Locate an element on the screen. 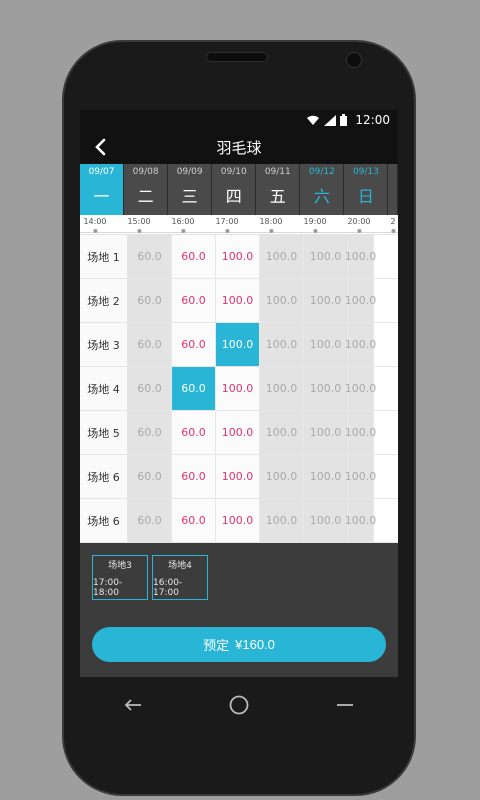 Image resolution: width=480 pixels, height=800 pixels. court-row: 场地 4 60.0 60.0 100.0 100.0 100.0 100.0 is located at coordinates (239, 389).